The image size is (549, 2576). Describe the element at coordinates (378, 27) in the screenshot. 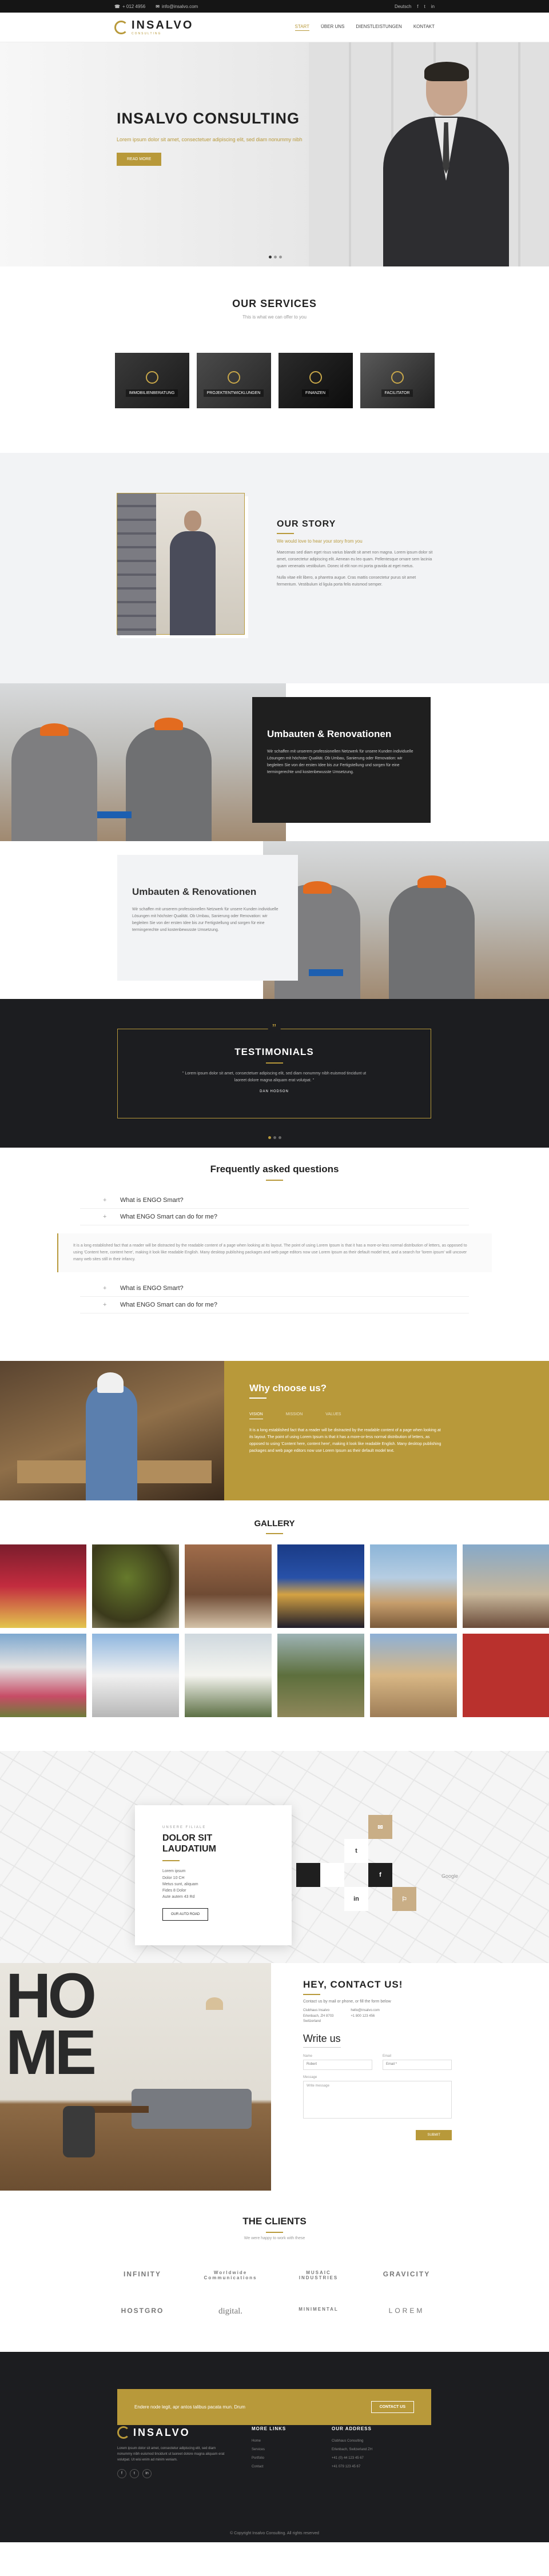

I see `nav-services: Dienstleistungen` at that location.